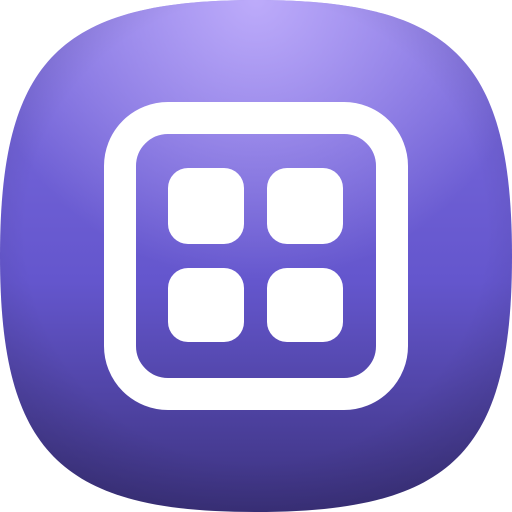 Image resolution: width=512 pixels, height=512 pixels. Describe the element at coordinates (206, 206) in the screenshot. I see `grid-tile-top-left` at that location.